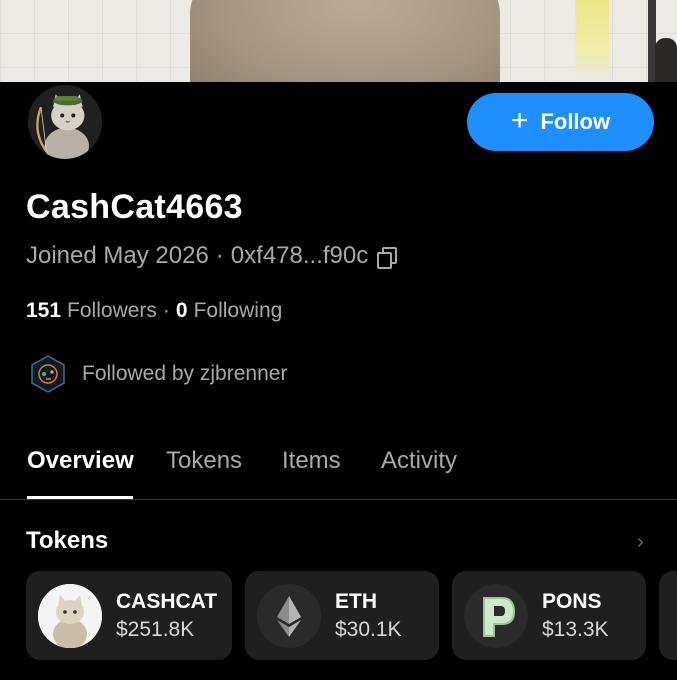 This screenshot has height=680, width=677. Describe the element at coordinates (496, 615) in the screenshot. I see `pons-token-icon` at that location.